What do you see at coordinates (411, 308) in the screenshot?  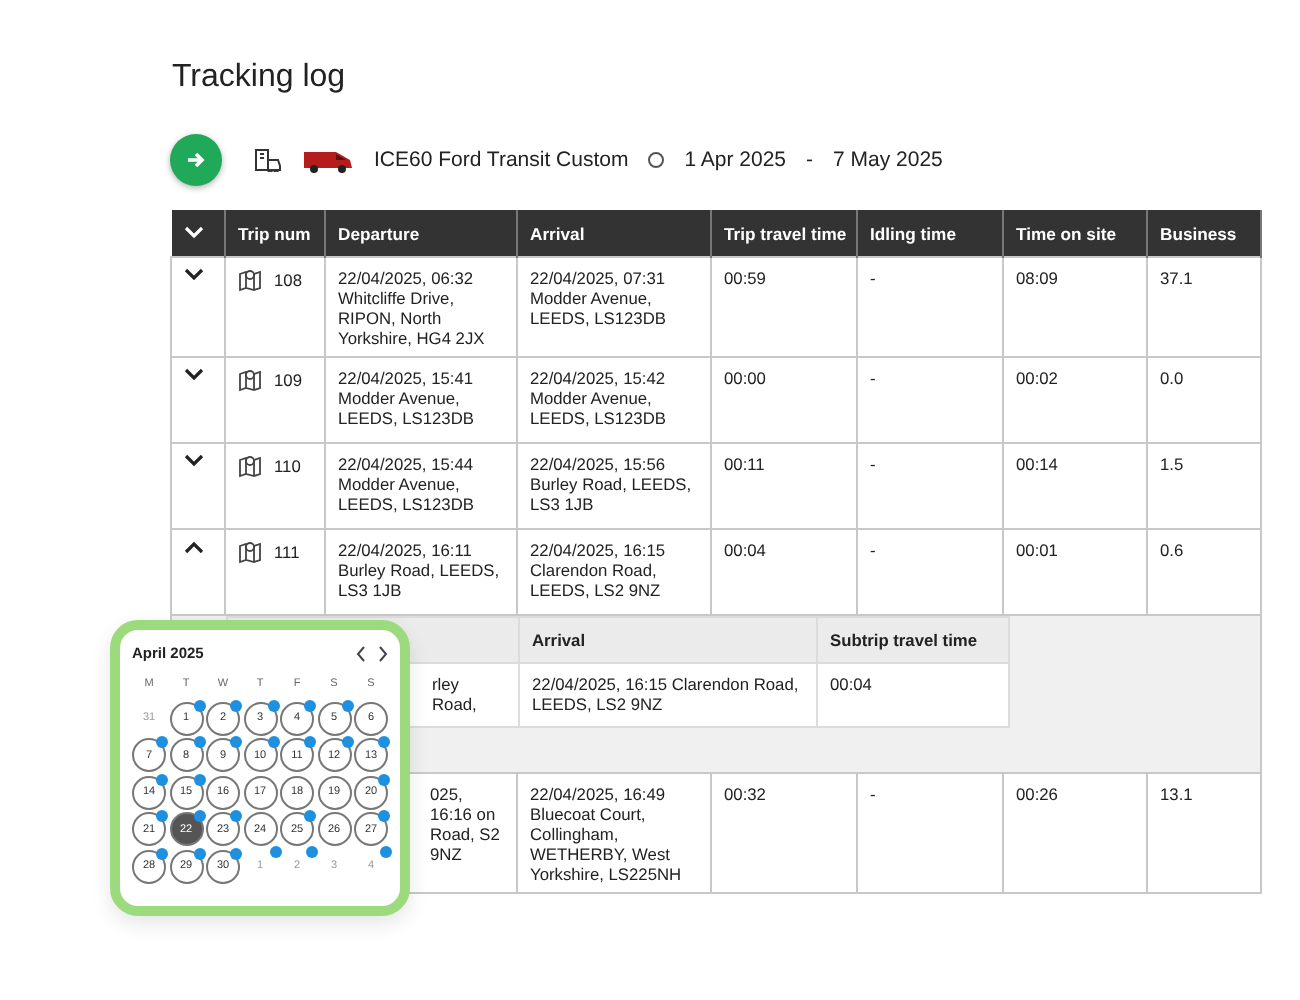 I see `table-cell: 22/04/2025, 06:32 Whitcliffe Drive, RIPON, North Yorkshire, HG4 2JX` at bounding box center [411, 308].